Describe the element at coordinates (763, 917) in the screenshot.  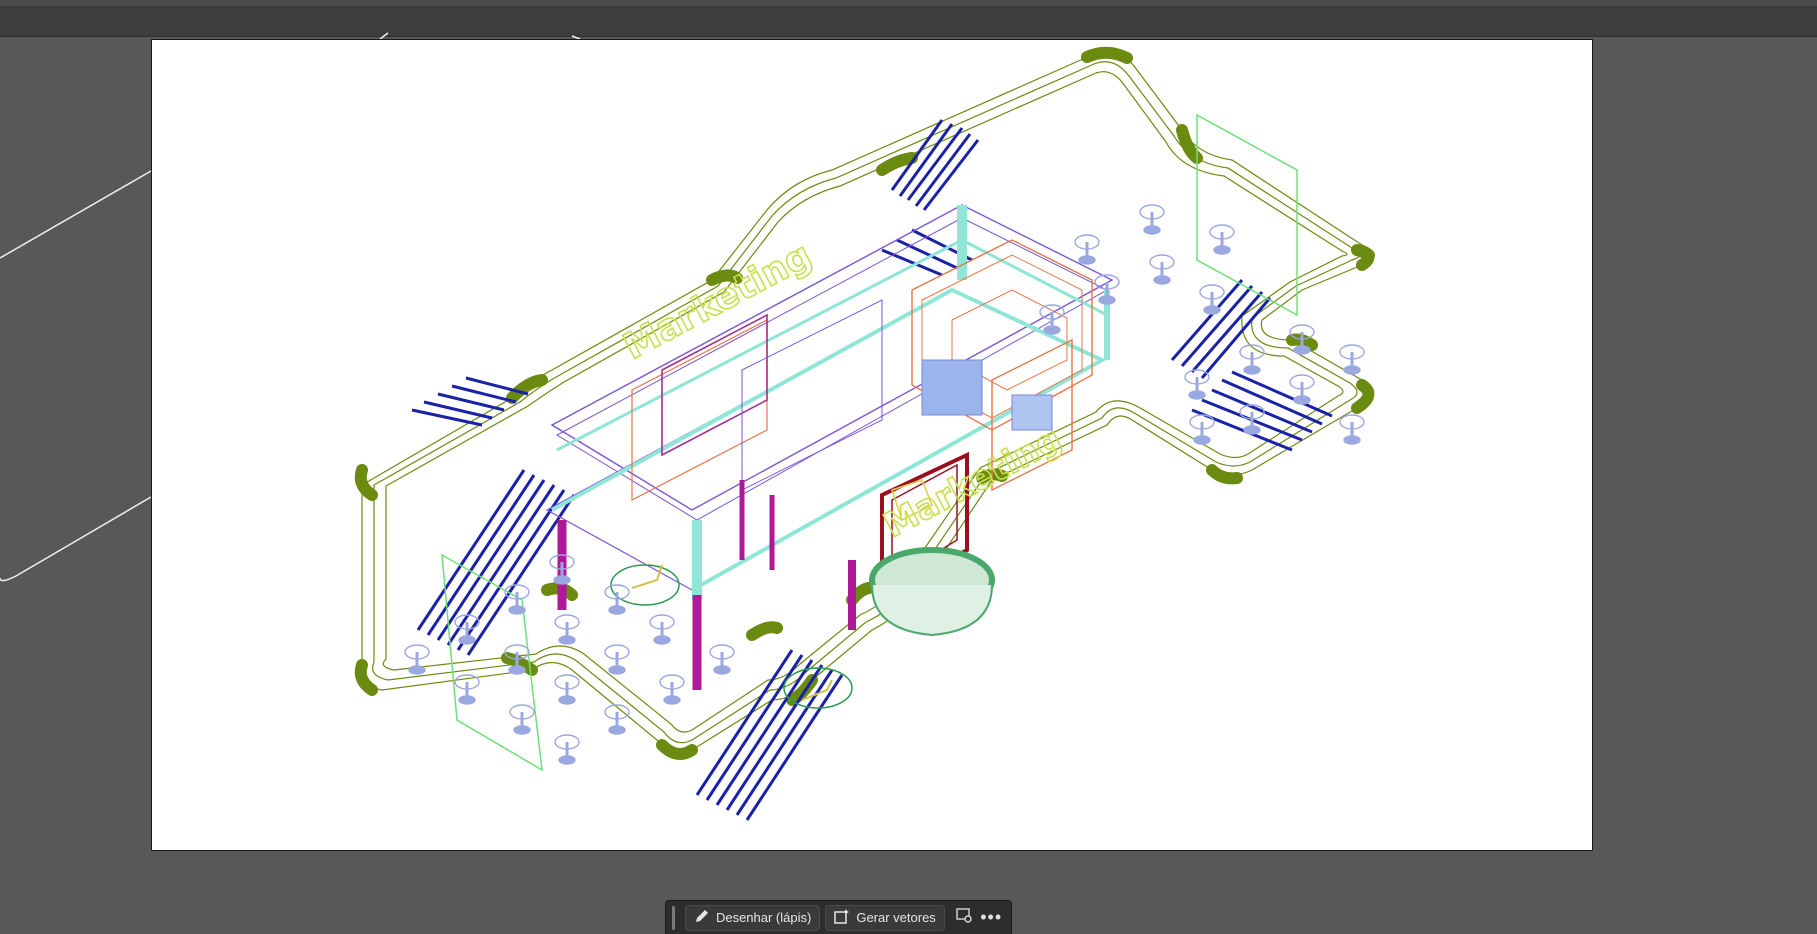
I see `draw-pencil-label: Desenhar (lápis)` at that location.